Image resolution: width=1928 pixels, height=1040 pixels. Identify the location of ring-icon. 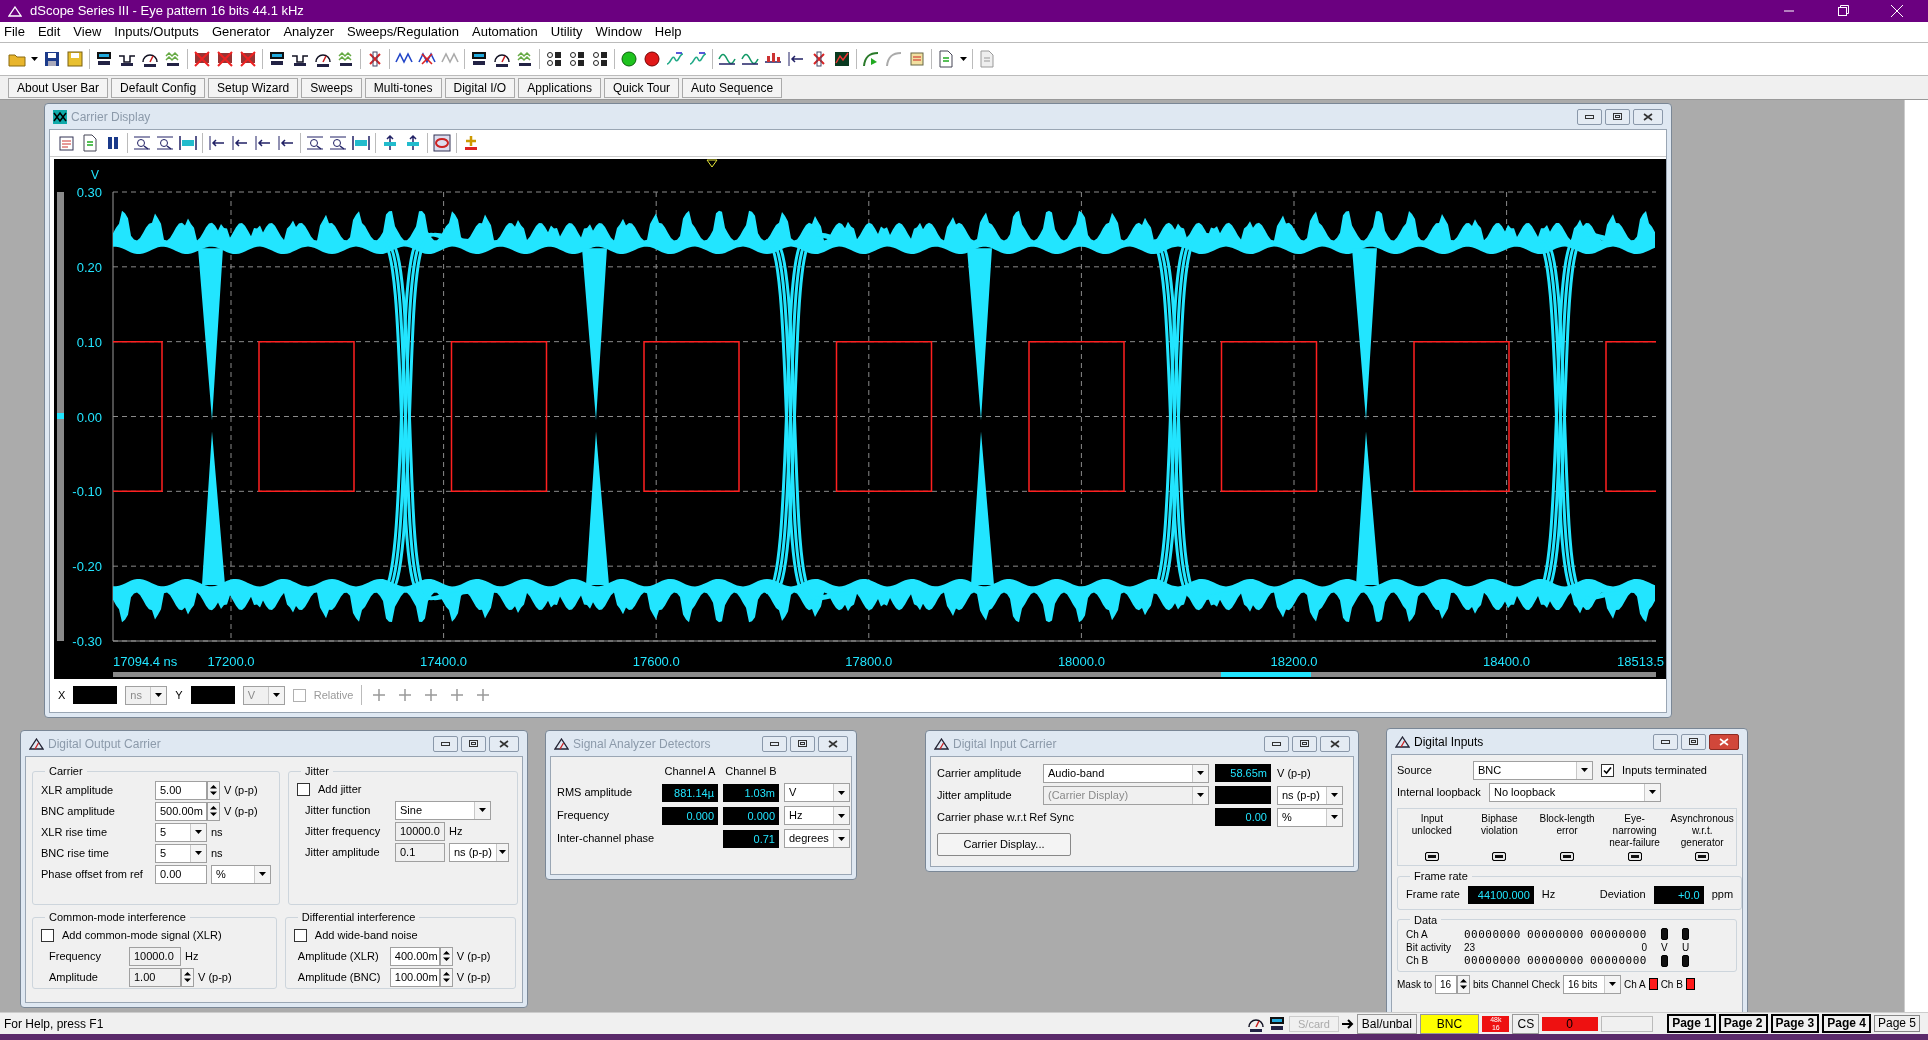
(442, 143).